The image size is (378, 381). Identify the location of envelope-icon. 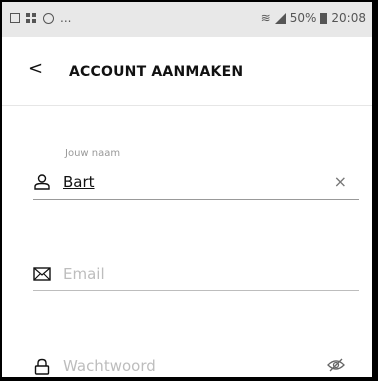
(42, 274).